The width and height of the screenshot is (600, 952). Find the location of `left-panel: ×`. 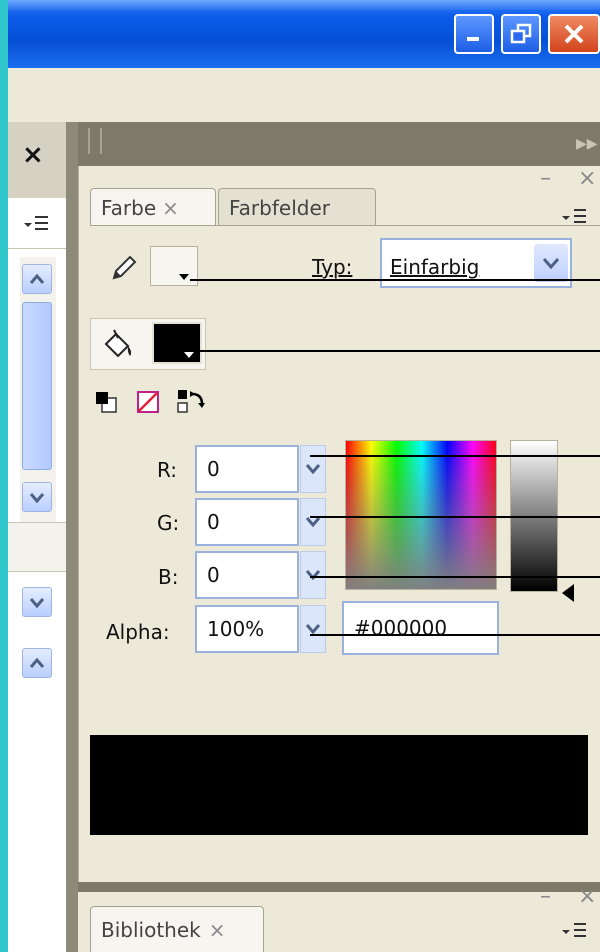

left-panel: × is located at coordinates (37, 537).